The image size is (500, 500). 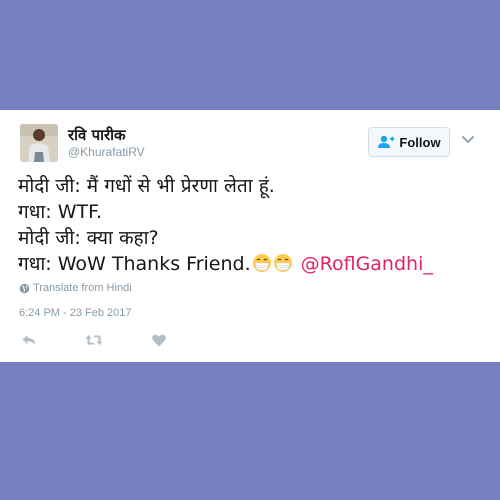 I want to click on user-display-name: रवि पारीक, so click(x=97, y=135).